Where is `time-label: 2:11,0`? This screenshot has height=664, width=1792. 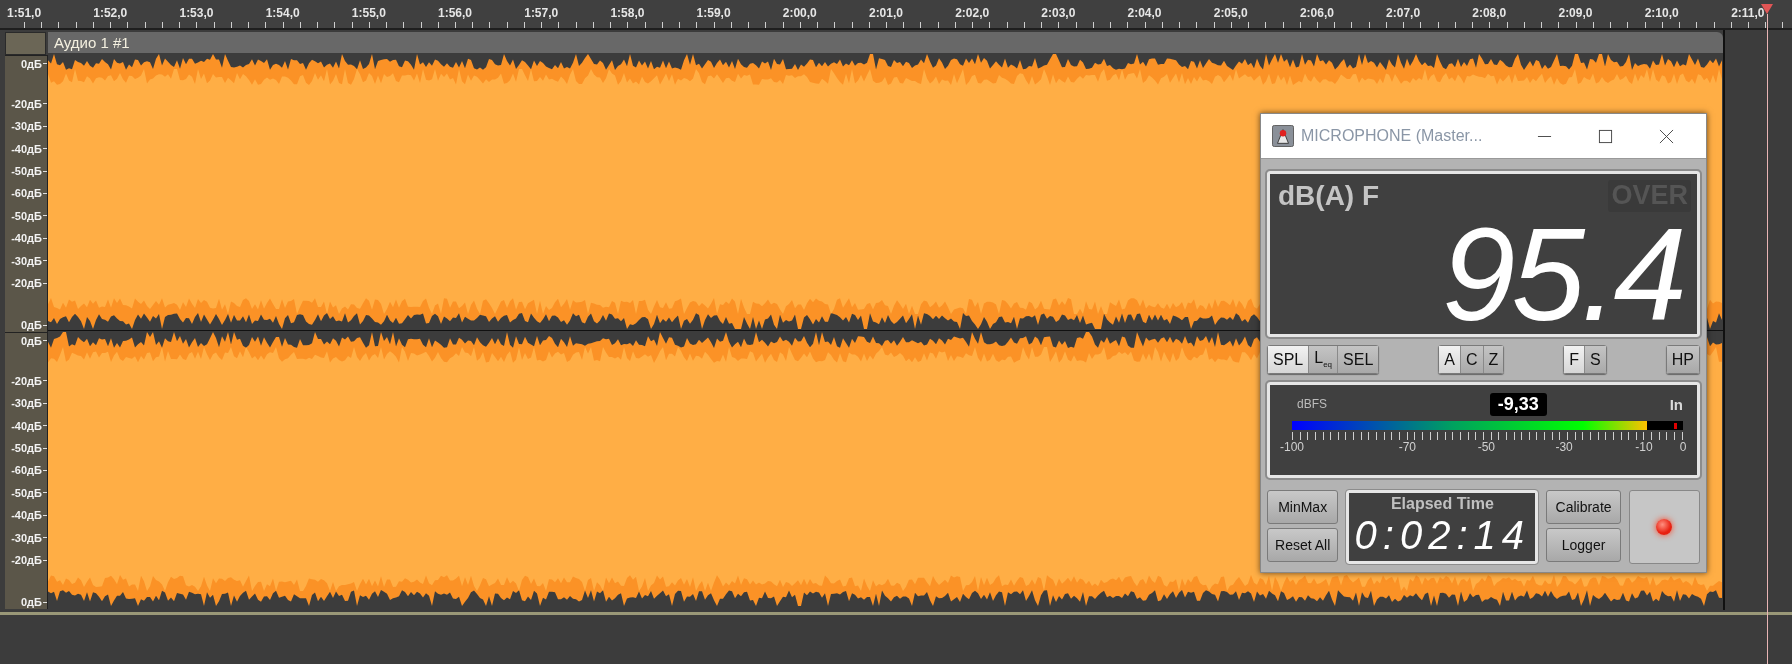
time-label: 2:11,0 is located at coordinates (1748, 13).